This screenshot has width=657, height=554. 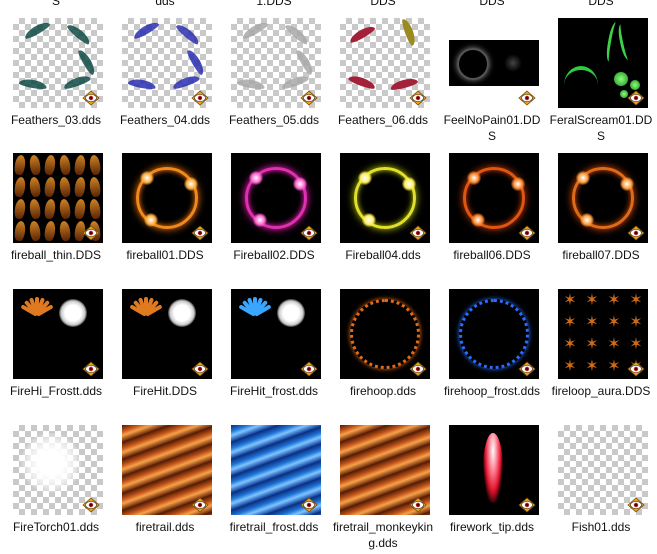 What do you see at coordinates (274, 527) in the screenshot?
I see `file-name: firetrail_frost.dds` at bounding box center [274, 527].